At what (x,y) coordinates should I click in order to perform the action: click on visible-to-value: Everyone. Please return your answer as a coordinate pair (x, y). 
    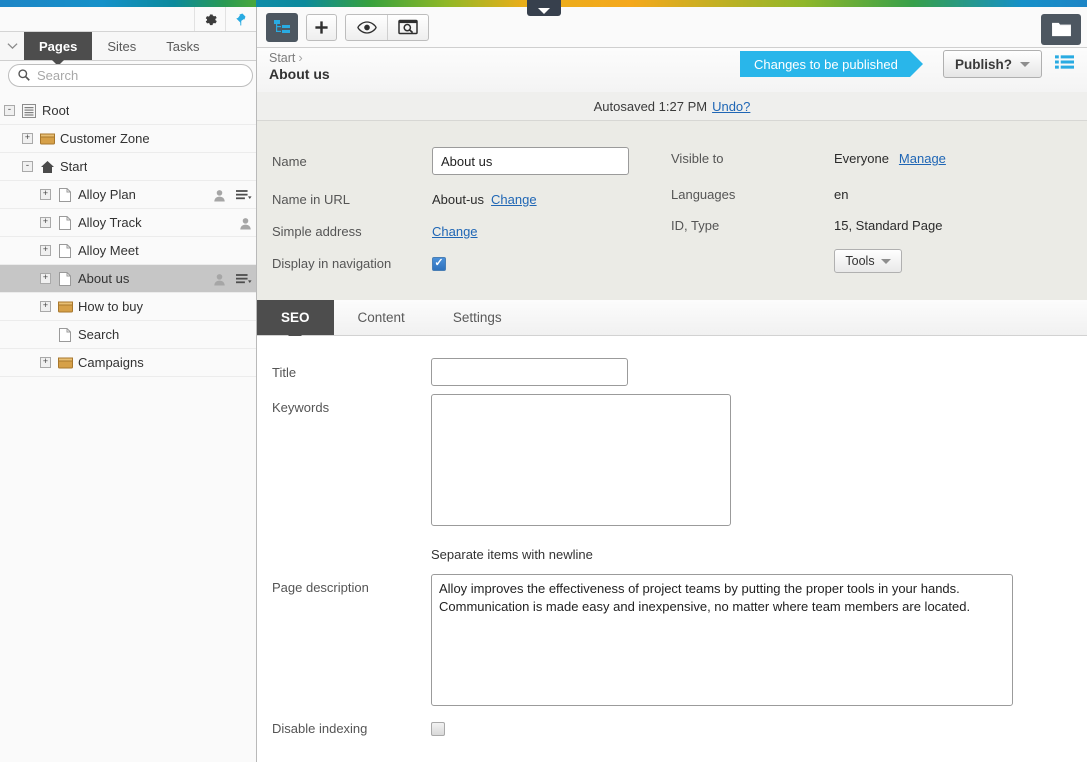
    Looking at the image, I should click on (861, 158).